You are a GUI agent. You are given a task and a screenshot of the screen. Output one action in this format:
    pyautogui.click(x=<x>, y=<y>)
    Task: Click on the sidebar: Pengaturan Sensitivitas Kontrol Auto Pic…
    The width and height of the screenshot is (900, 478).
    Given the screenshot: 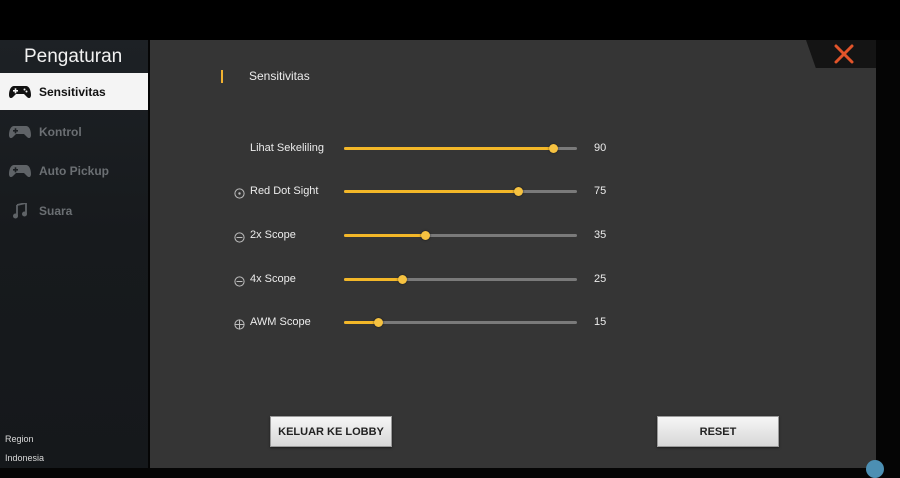 What is the action you would take?
    pyautogui.click(x=74, y=254)
    